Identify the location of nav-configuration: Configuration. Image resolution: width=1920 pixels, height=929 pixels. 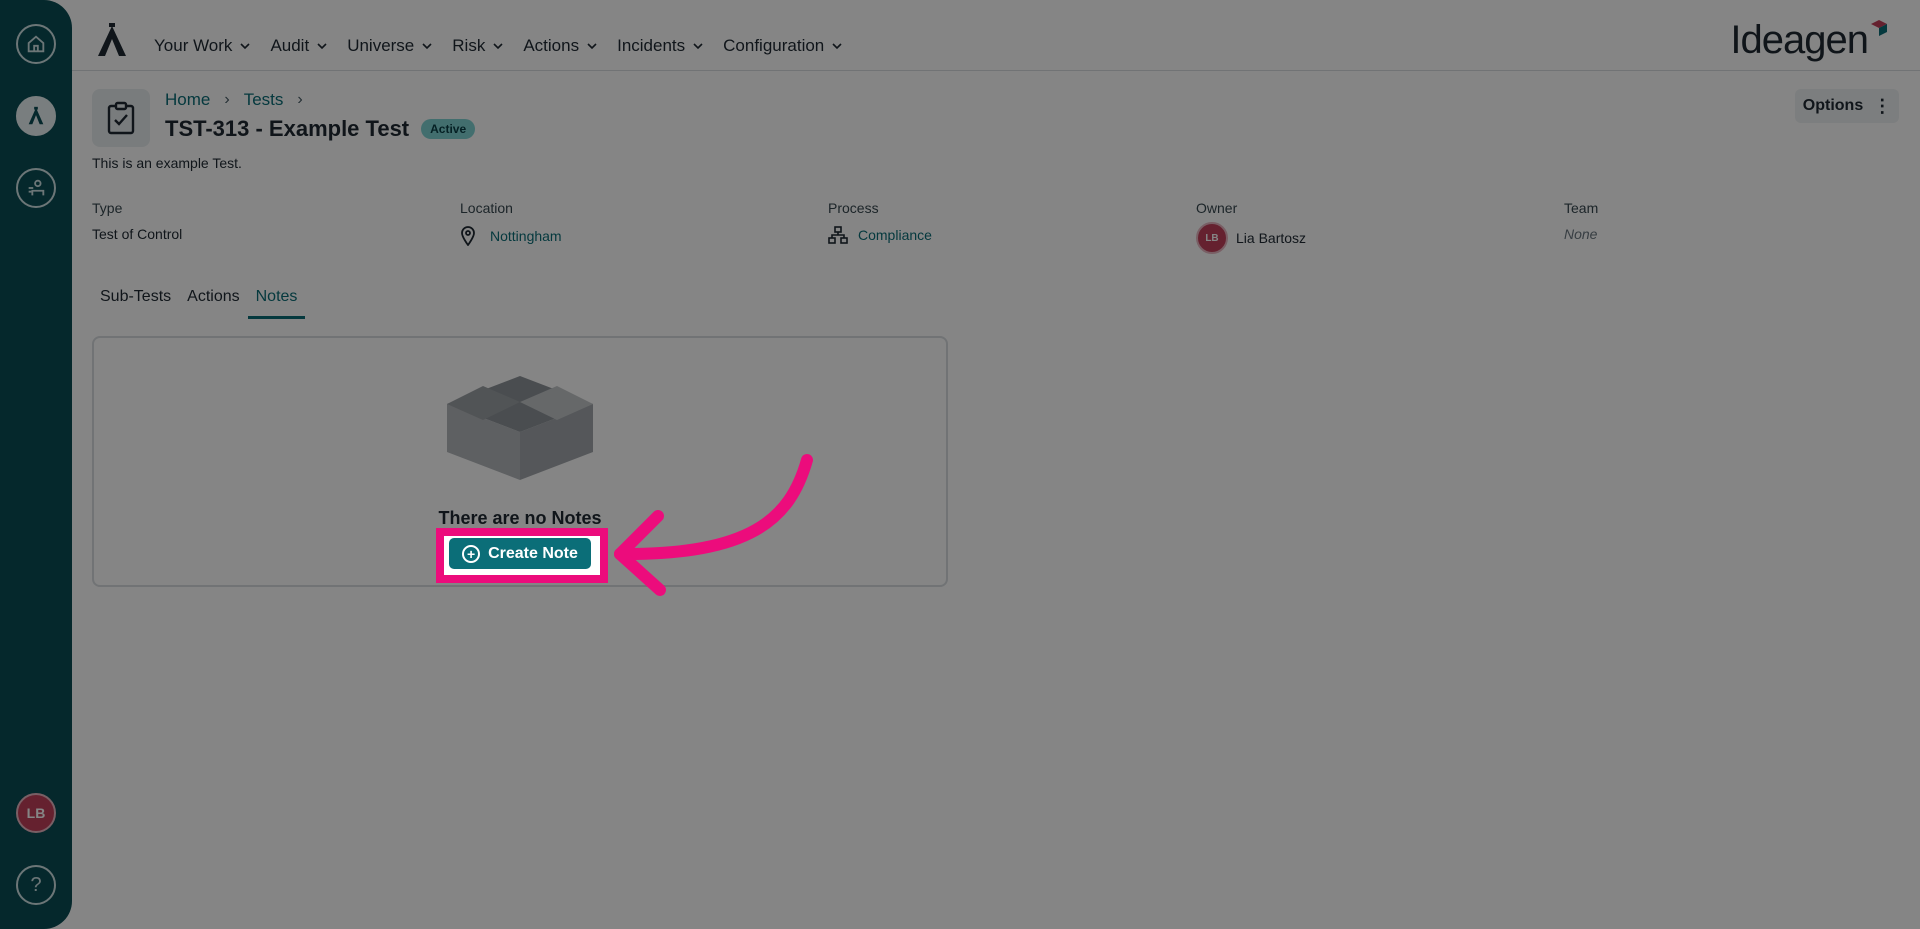
(782, 46).